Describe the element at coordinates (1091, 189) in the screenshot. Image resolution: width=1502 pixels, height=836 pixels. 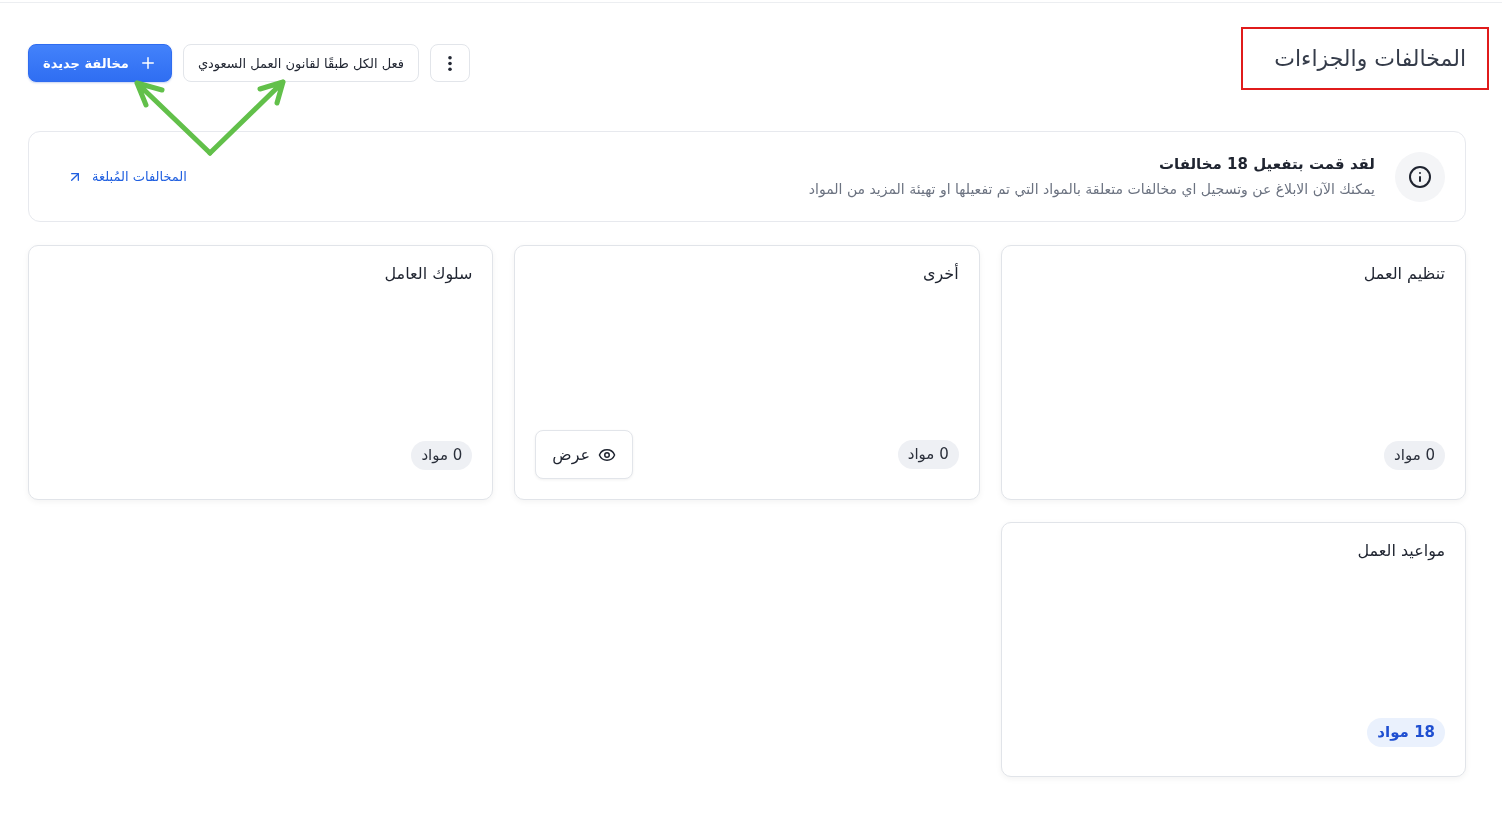
I see `banner-text: يمكنك الآن الابلاغ عن وتسجيل اي مخالفات متعلقة بالمواد التي تم تفعيلها او تهيئة المزيد من المواد` at that location.